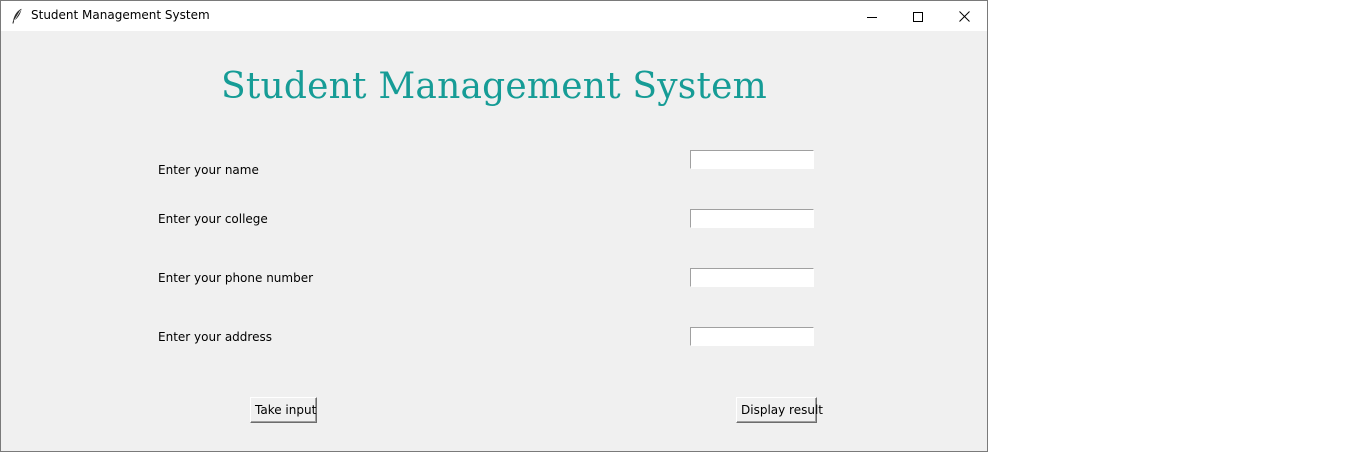 The image size is (1360, 452). What do you see at coordinates (236, 278) in the screenshot?
I see `phone-number-label: Enter your phone number` at bounding box center [236, 278].